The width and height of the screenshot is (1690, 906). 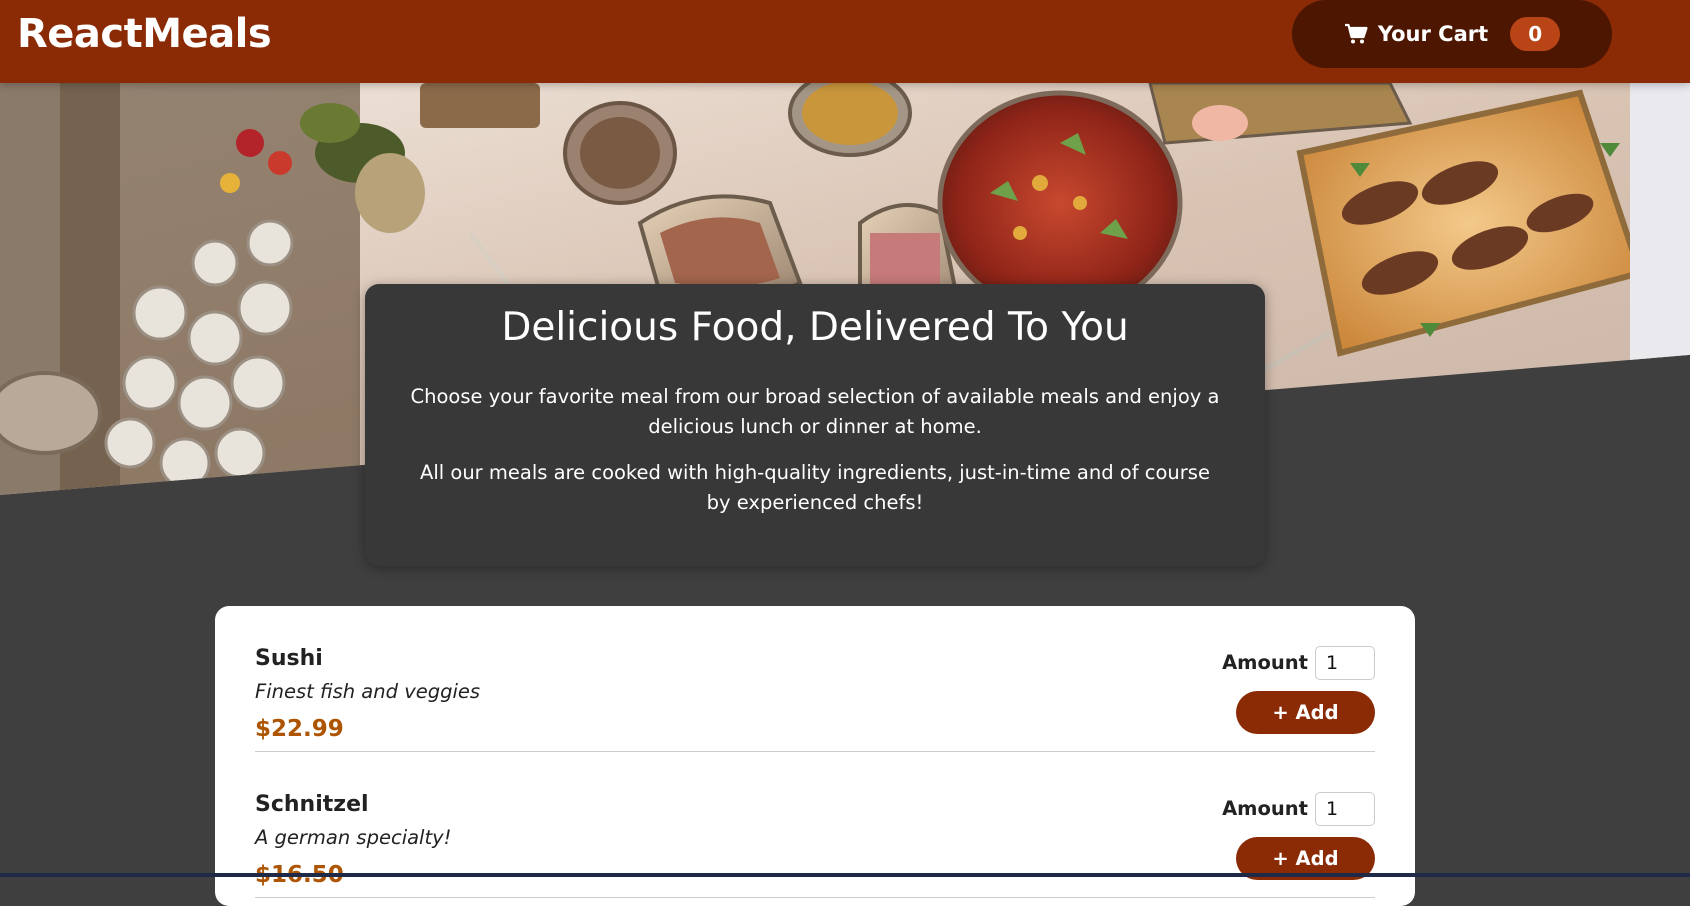 What do you see at coordinates (299, 729) in the screenshot?
I see `meal-price: $22.99` at bounding box center [299, 729].